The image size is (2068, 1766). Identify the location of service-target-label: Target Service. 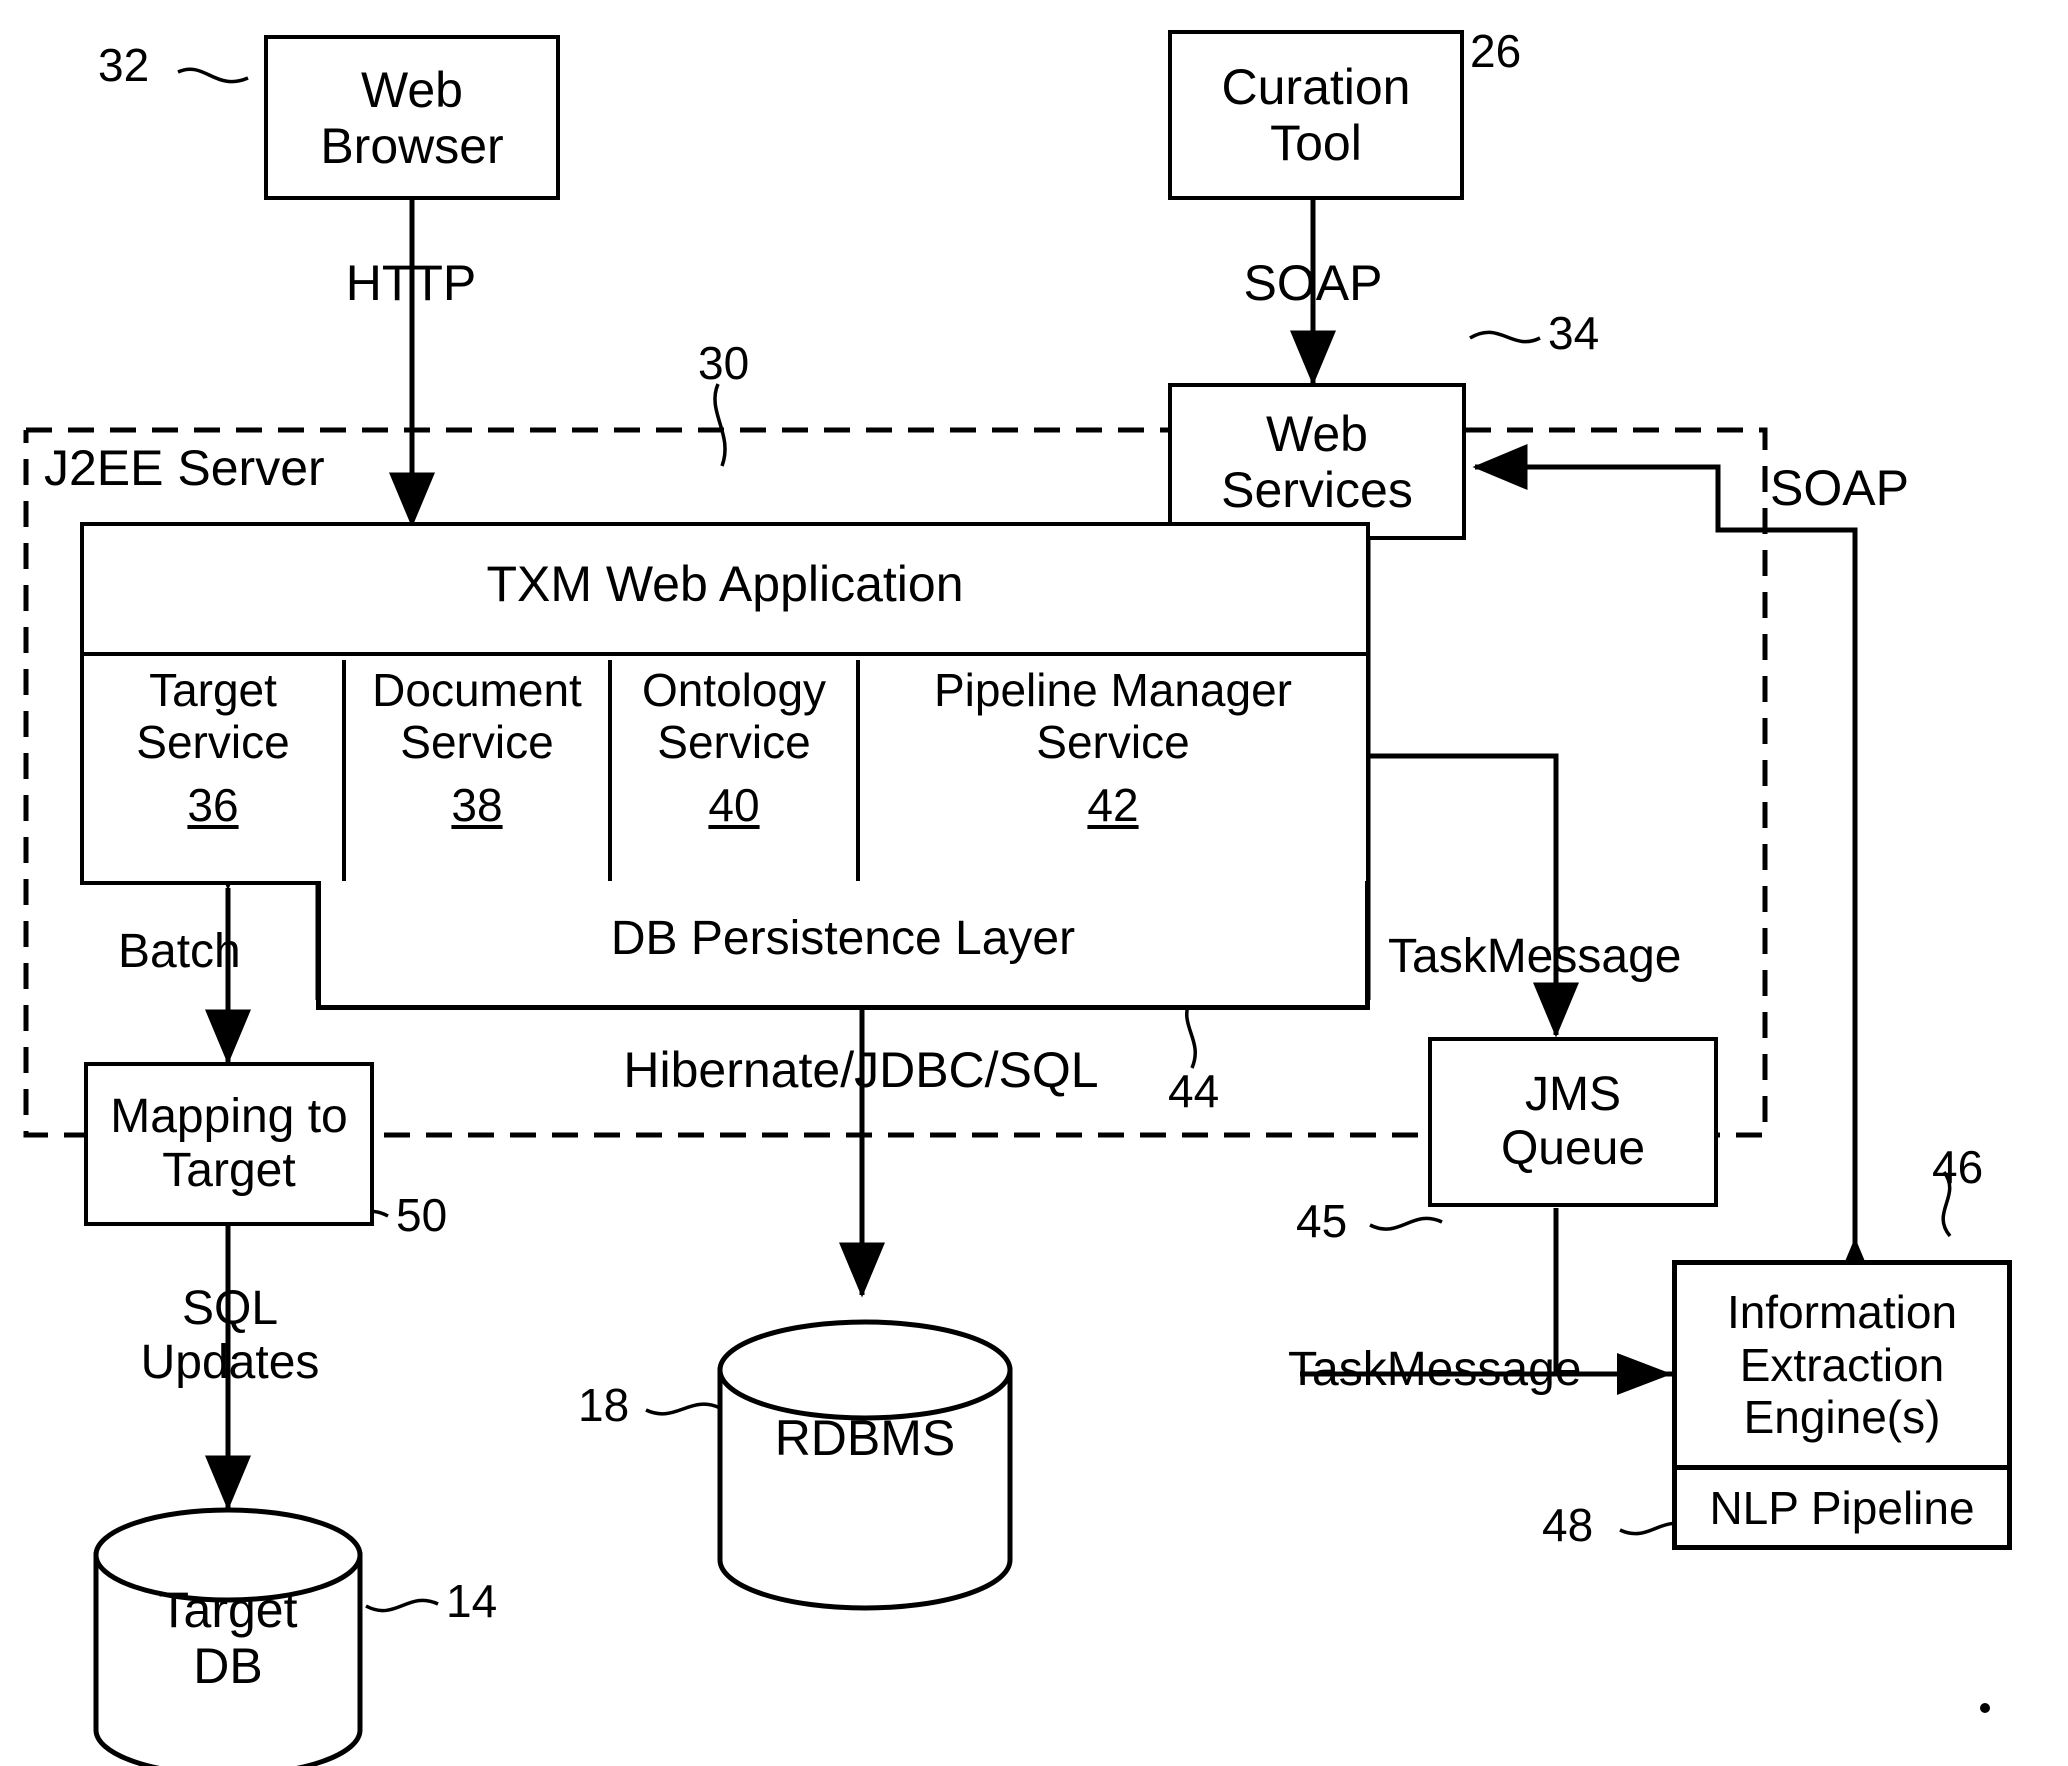
(213, 716).